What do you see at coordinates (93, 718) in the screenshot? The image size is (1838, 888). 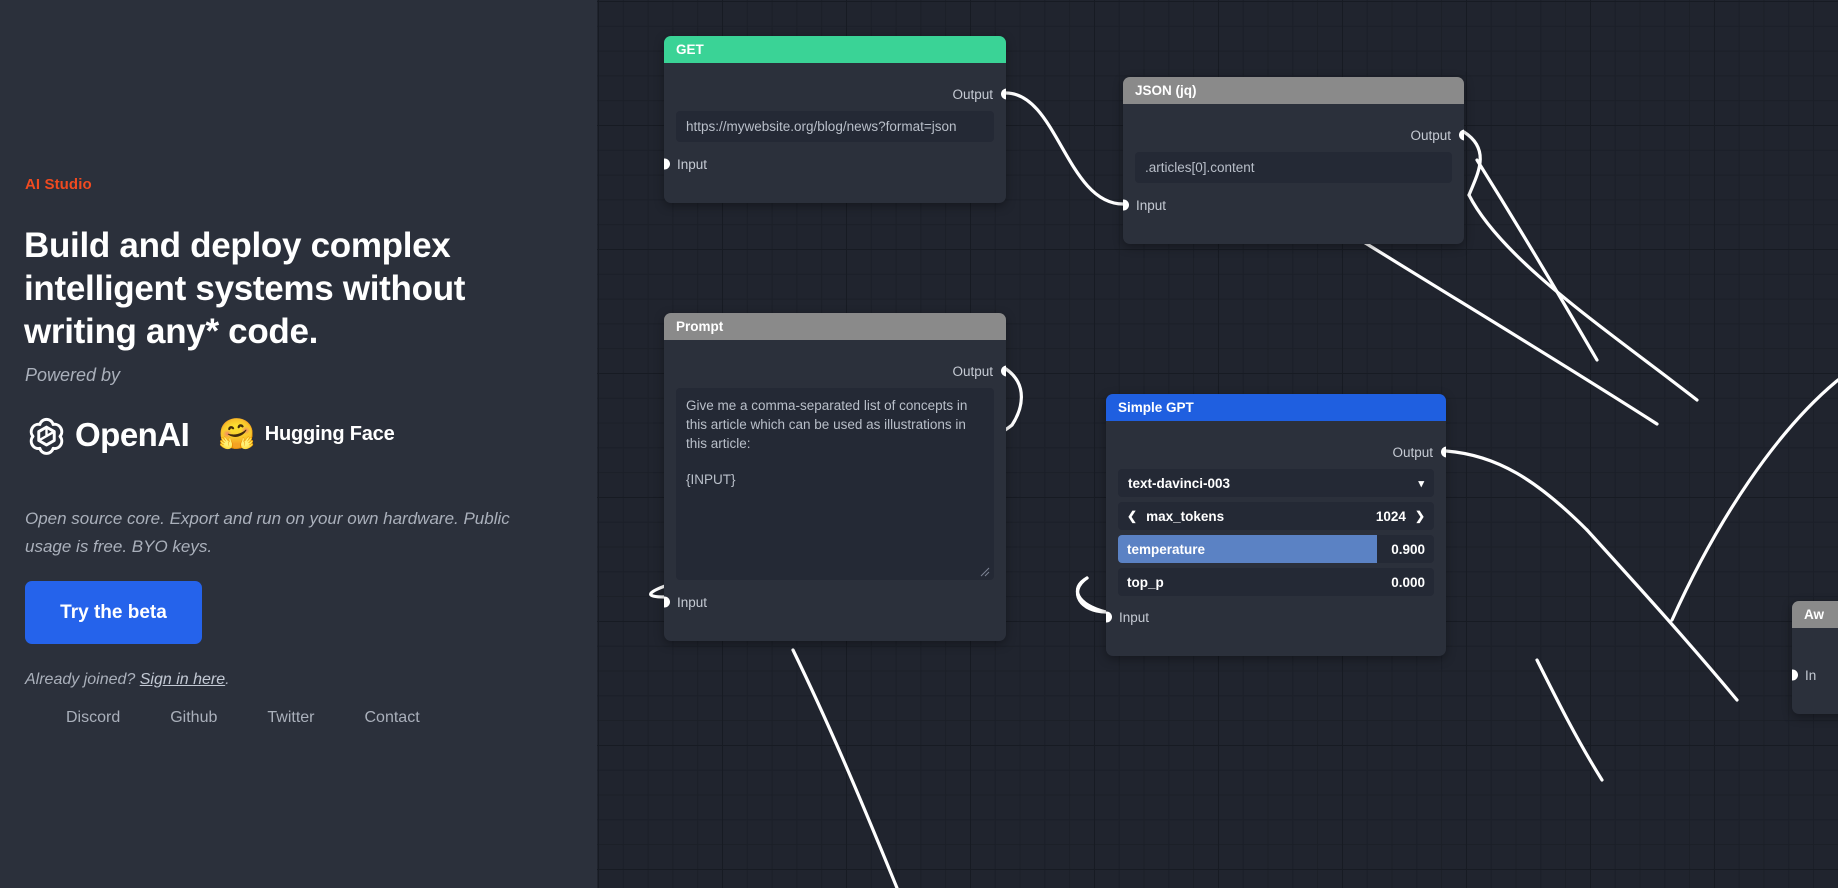 I see `footer-link-discord: Discord` at bounding box center [93, 718].